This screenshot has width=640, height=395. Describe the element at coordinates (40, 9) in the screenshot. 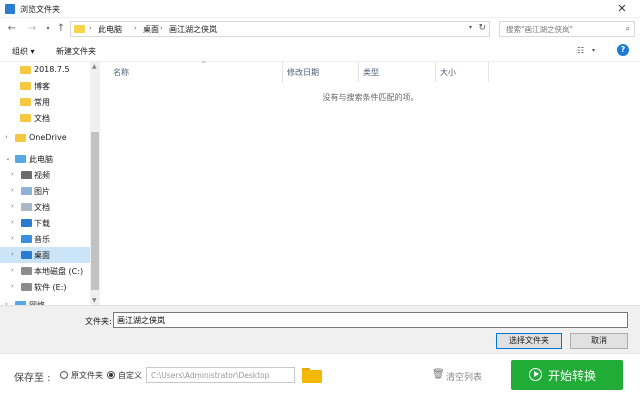

I see `window-title: 浏览文件夹` at that location.